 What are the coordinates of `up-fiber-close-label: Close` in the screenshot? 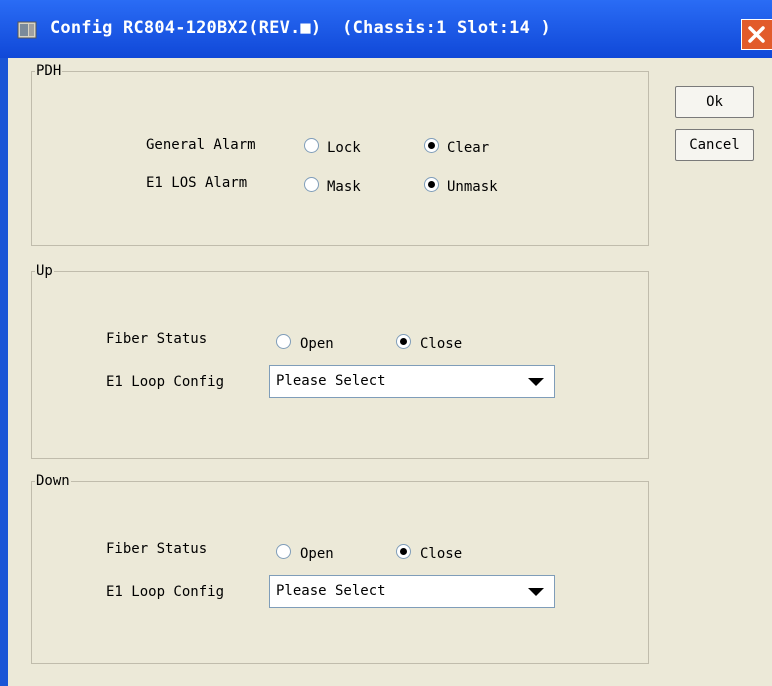 It's located at (441, 344).